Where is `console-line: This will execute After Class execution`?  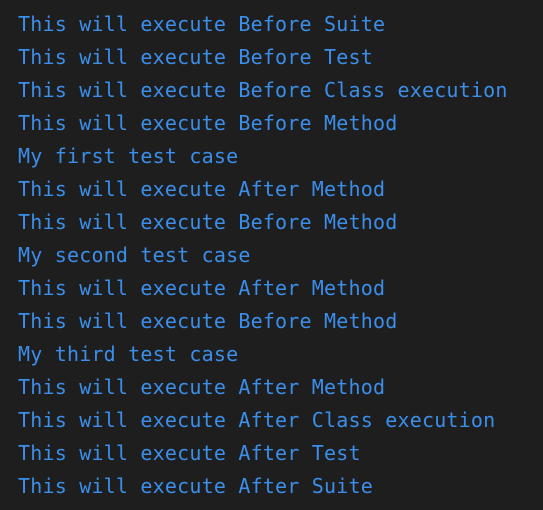 console-line: This will execute After Class execution is located at coordinates (257, 420).